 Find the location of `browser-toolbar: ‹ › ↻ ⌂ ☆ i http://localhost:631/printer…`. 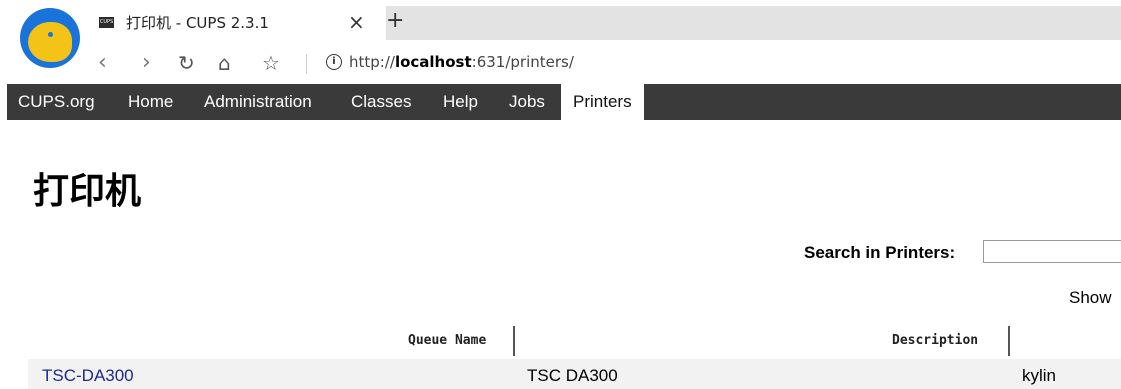

browser-toolbar: ‹ › ↻ ⌂ ☆ i http://localhost:631/printer… is located at coordinates (603, 63).